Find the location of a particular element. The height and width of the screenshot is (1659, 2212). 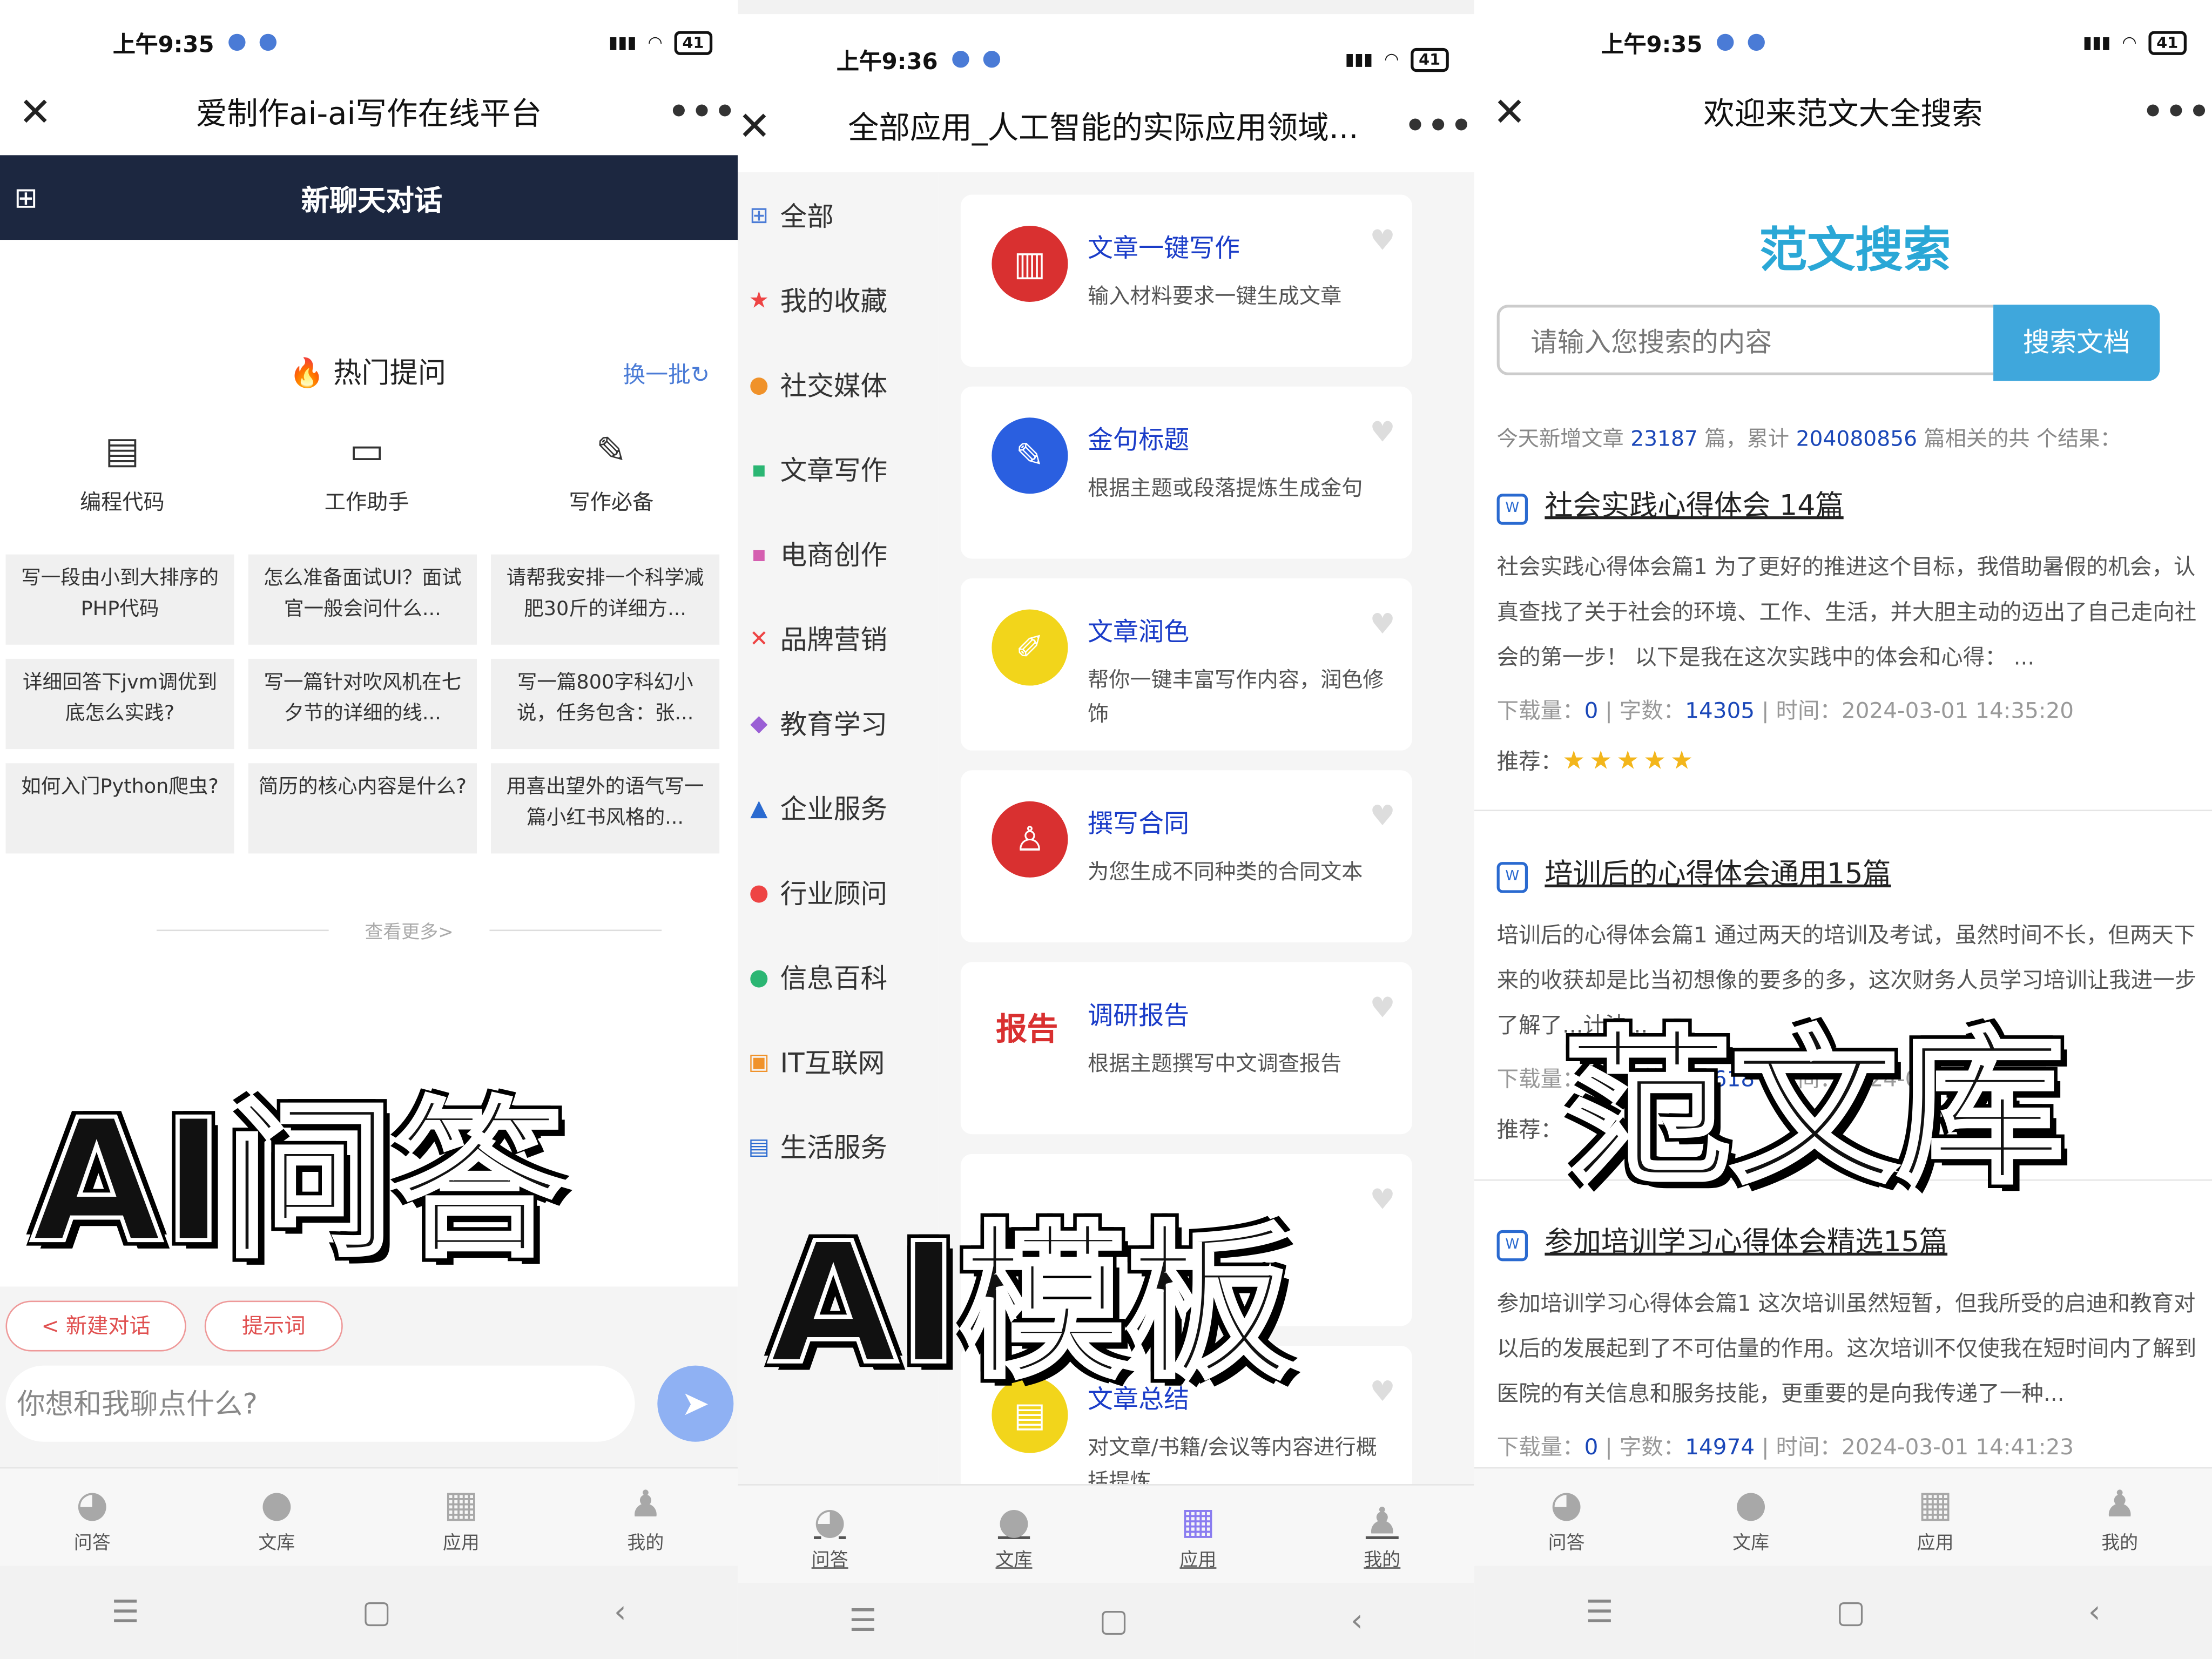

card-desc: 输入材料要求一键生成文章 is located at coordinates (1215, 296).